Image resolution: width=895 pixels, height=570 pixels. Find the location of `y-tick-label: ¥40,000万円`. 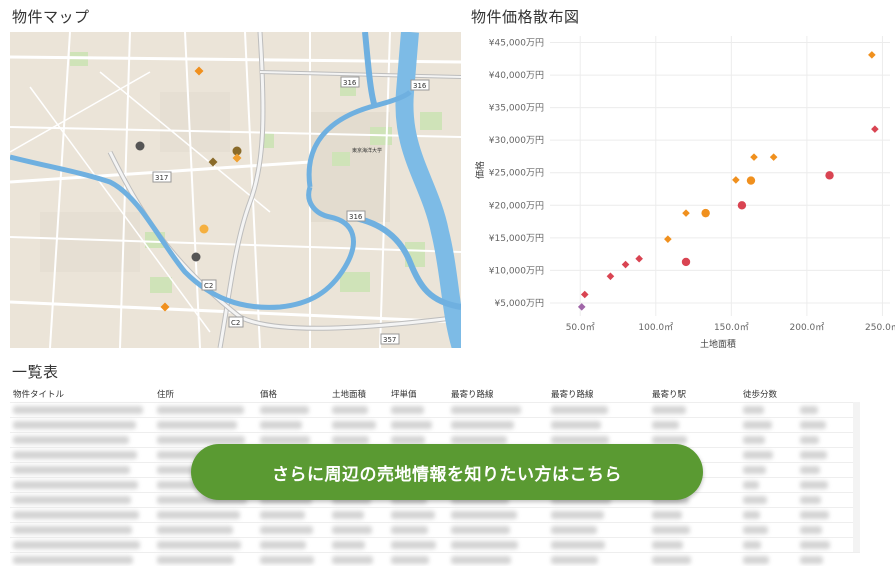

y-tick-label: ¥40,000万円 is located at coordinates (516, 75).